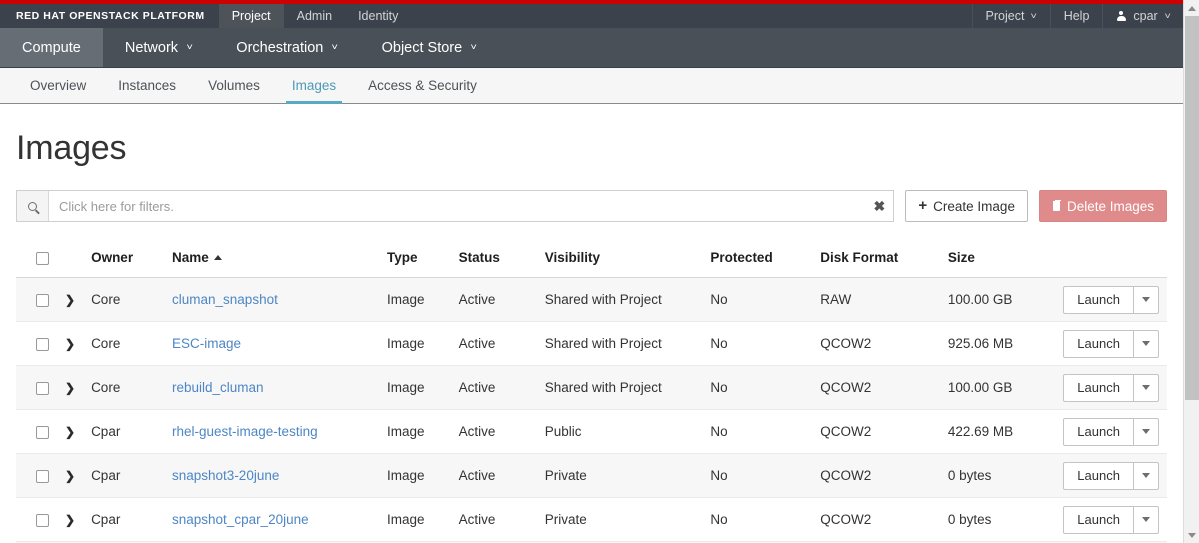 Image resolution: width=1199 pixels, height=543 pixels. I want to click on triangle-up-icon, so click(1191, 8).